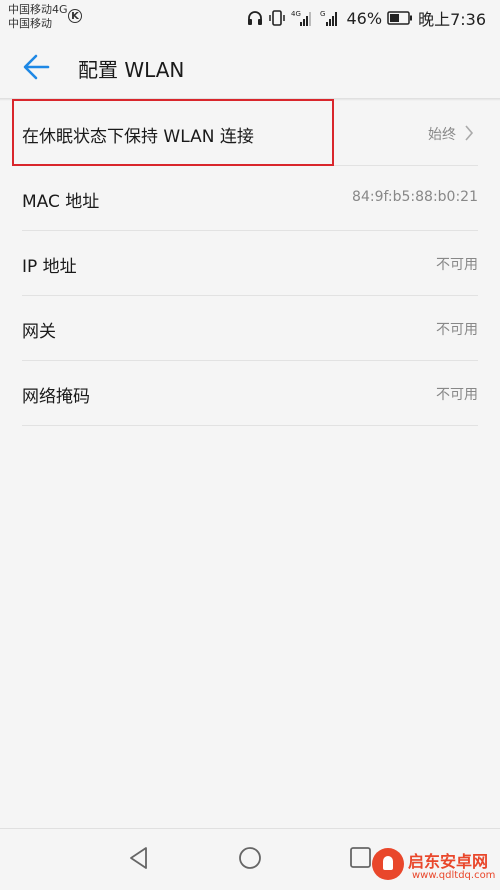  I want to click on svg-text: G, so click(322, 14).